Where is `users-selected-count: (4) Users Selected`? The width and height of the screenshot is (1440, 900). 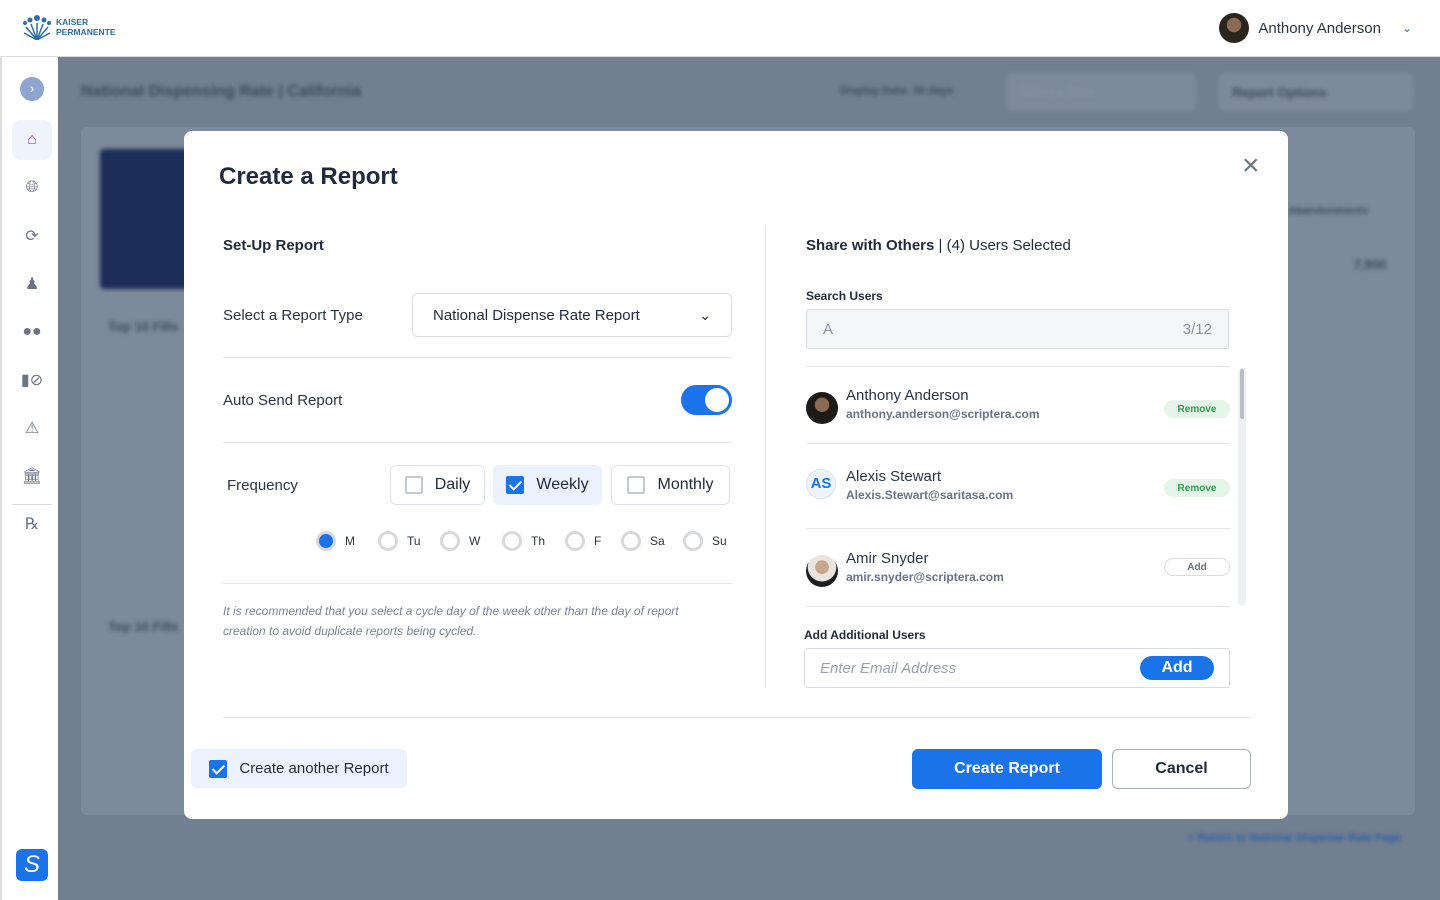
users-selected-count: (4) Users Selected is located at coordinates (1008, 245).